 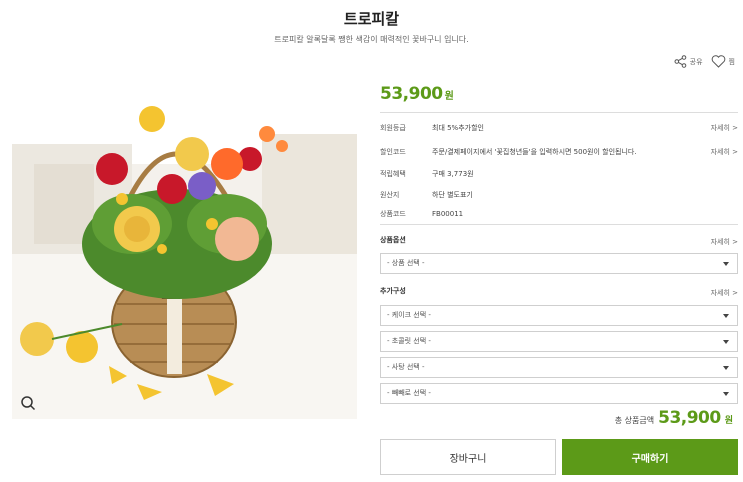 I want to click on select-value: - 상품 선택 -, so click(x=406, y=263).